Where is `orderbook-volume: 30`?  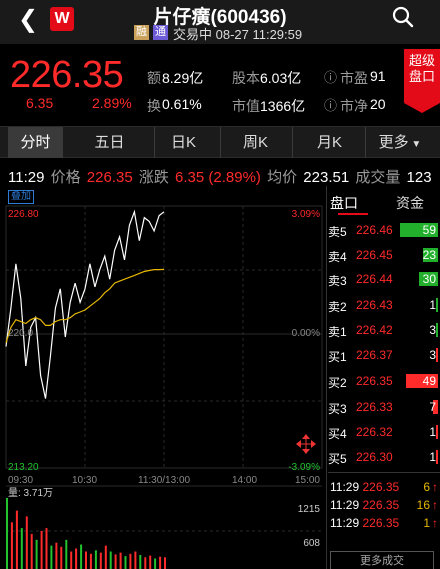 orderbook-volume: 30 is located at coordinates (429, 279).